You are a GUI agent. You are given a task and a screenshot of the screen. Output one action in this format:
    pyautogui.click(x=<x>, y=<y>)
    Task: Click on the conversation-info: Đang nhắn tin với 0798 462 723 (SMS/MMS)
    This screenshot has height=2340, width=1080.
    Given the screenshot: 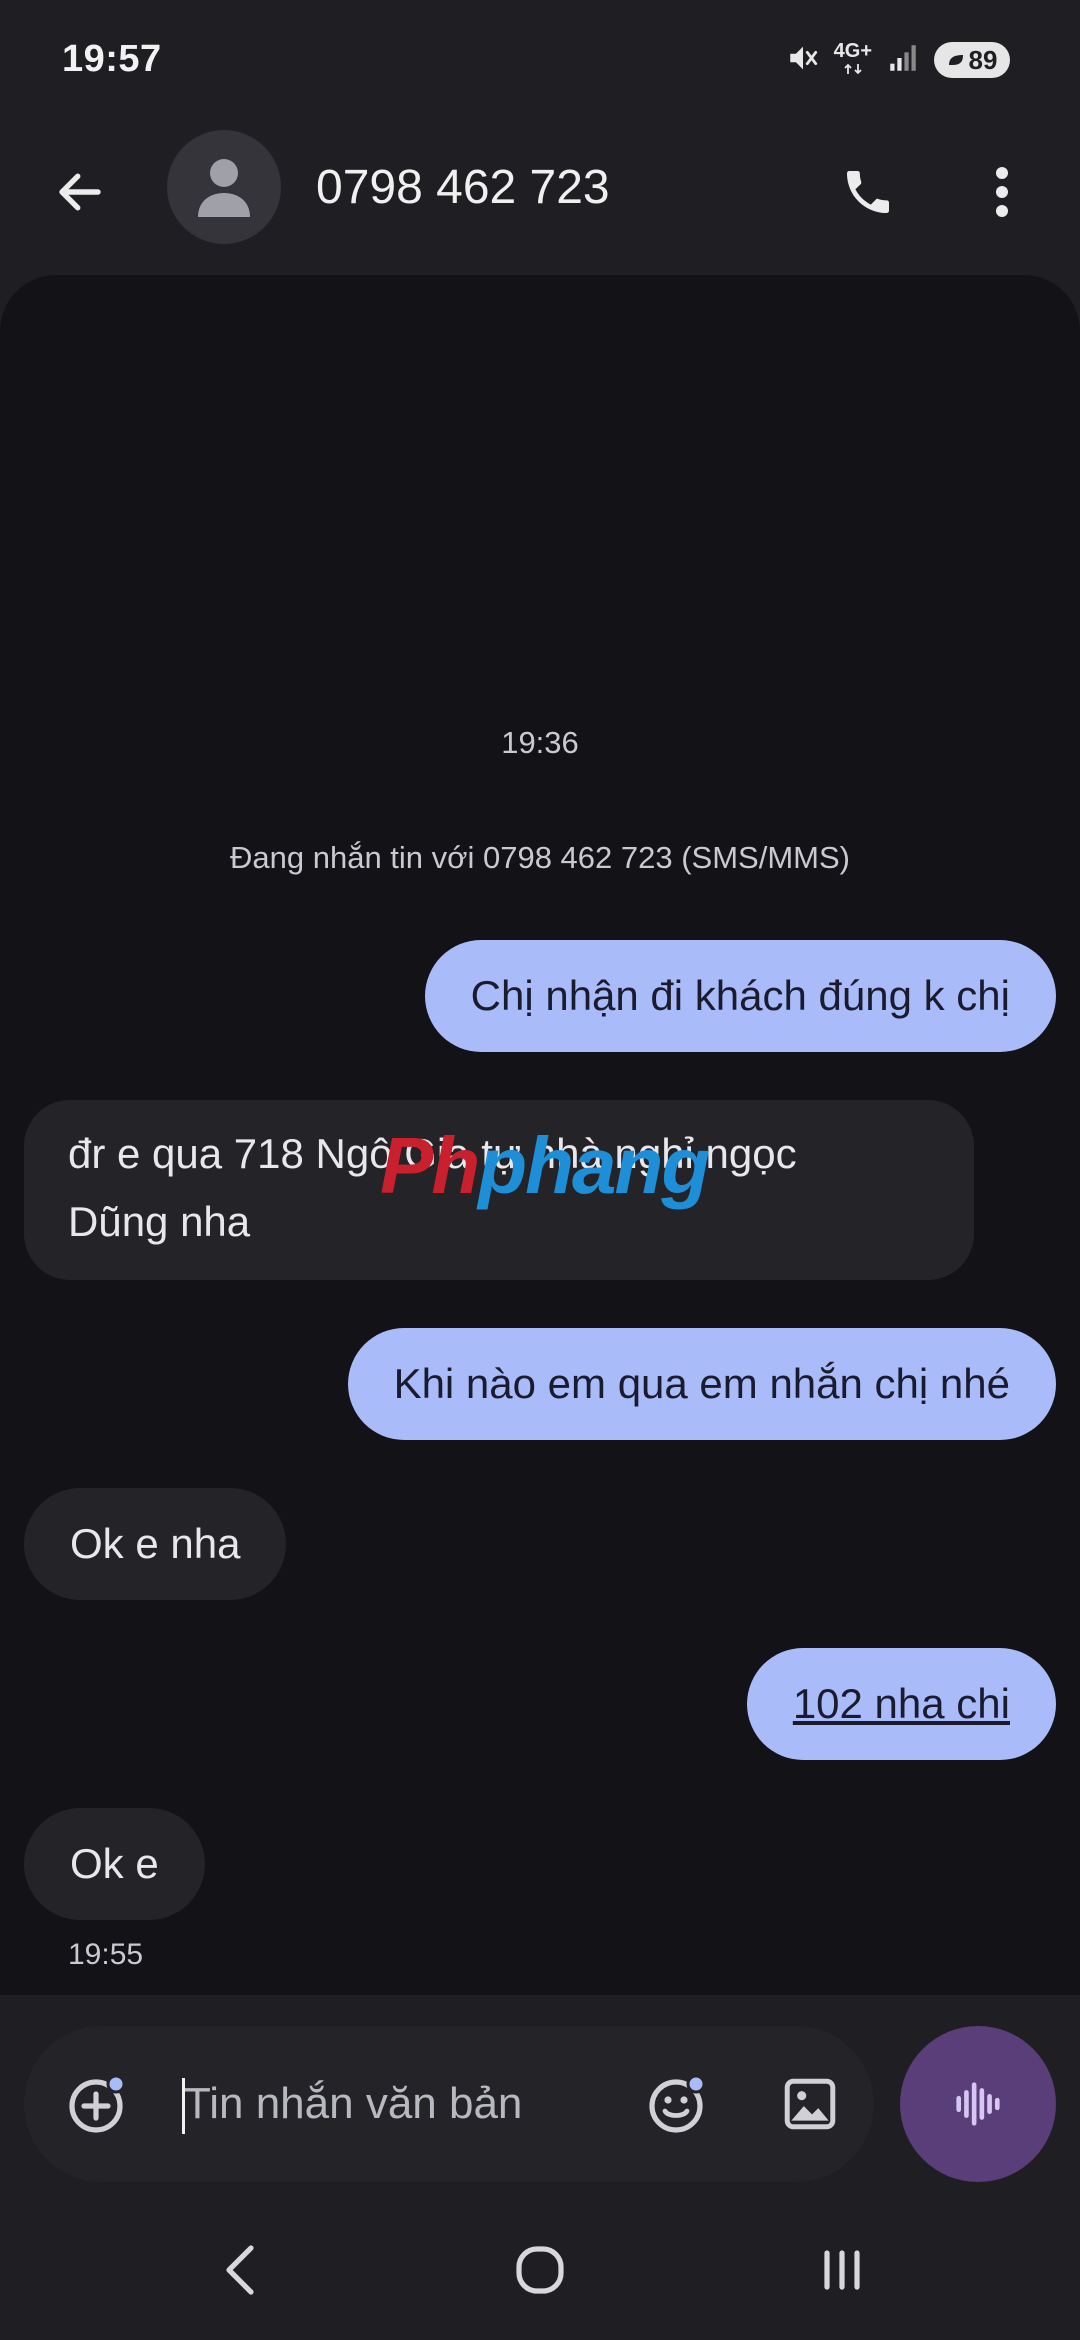 What is the action you would take?
    pyautogui.click(x=540, y=857)
    